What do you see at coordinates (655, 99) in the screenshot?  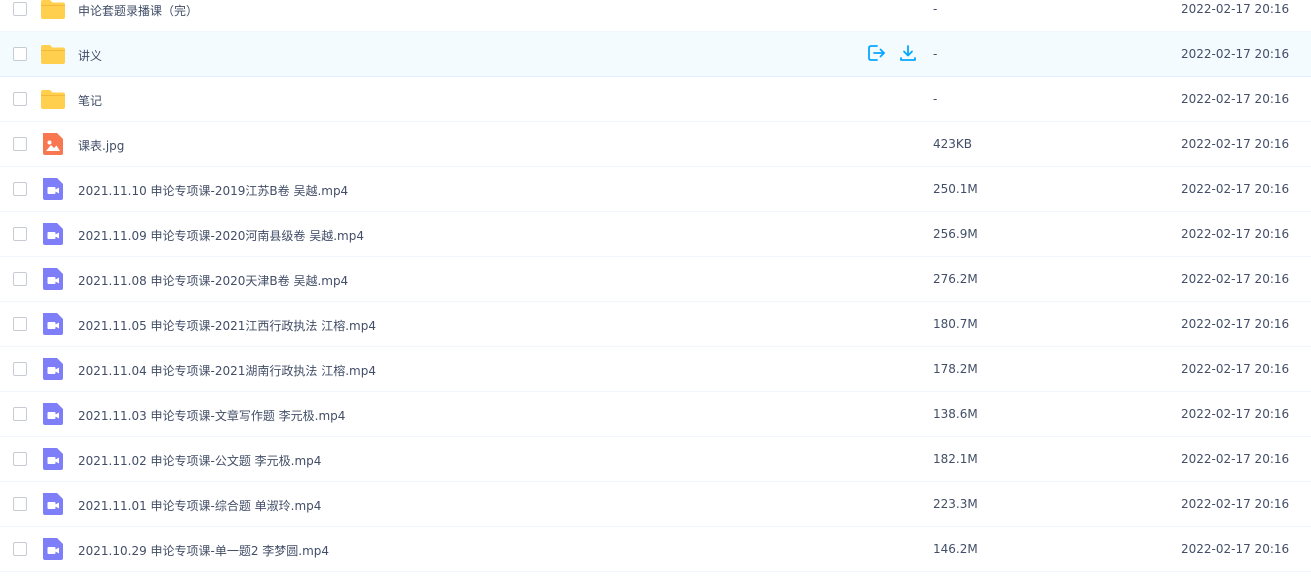 I see `file-row: 笔记 - 2022-02-17 20:16` at bounding box center [655, 99].